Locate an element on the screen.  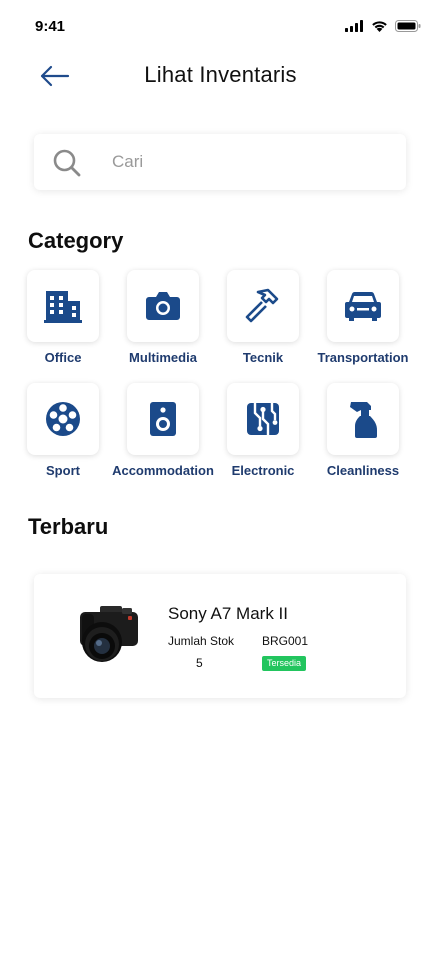
item-name: Sony A7 Mark II is located at coordinates (228, 613).